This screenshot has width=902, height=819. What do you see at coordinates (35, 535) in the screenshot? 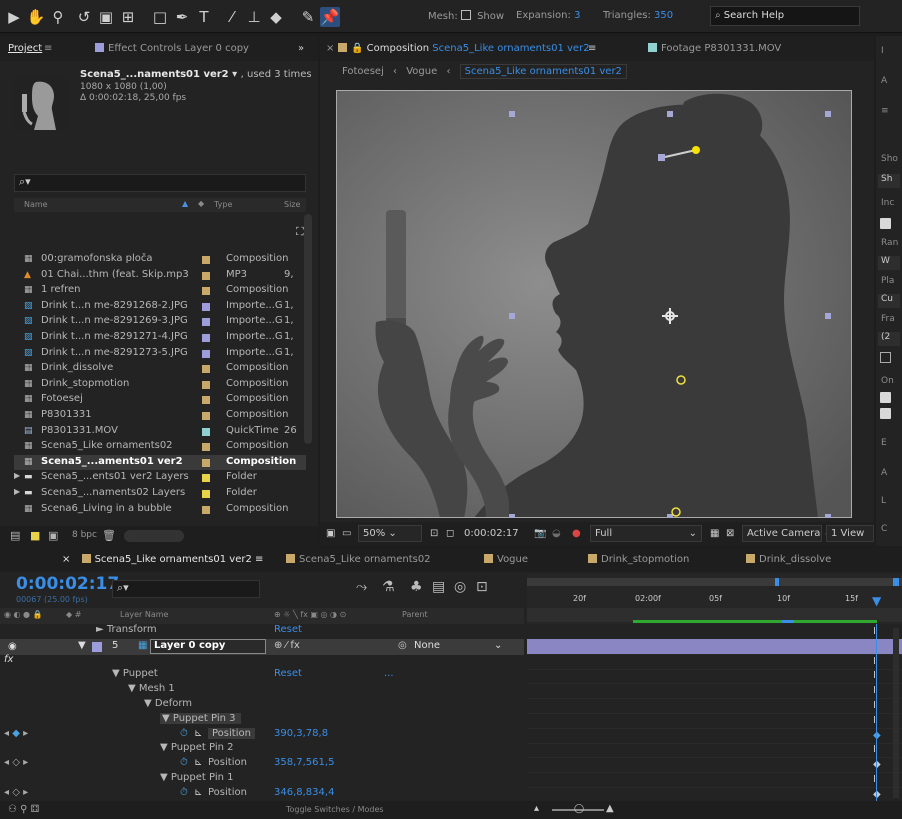
I see `new-folder-icon: ■` at bounding box center [35, 535].